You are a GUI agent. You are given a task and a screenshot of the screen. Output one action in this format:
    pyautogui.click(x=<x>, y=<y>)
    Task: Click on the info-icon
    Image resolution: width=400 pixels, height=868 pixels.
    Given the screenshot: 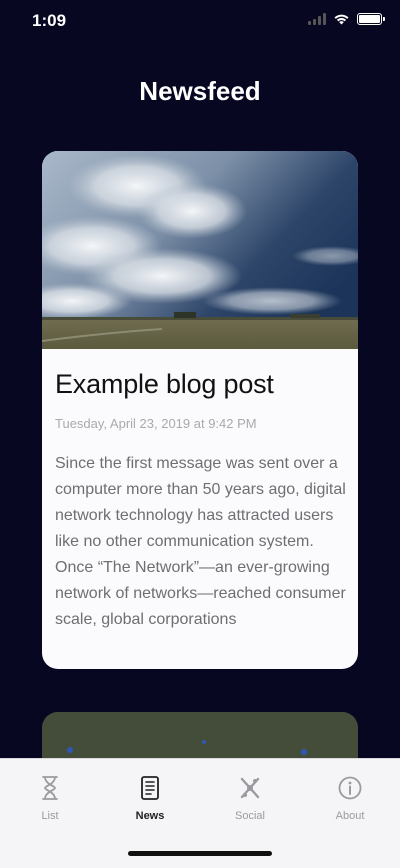 What is the action you would take?
    pyautogui.click(x=350, y=788)
    